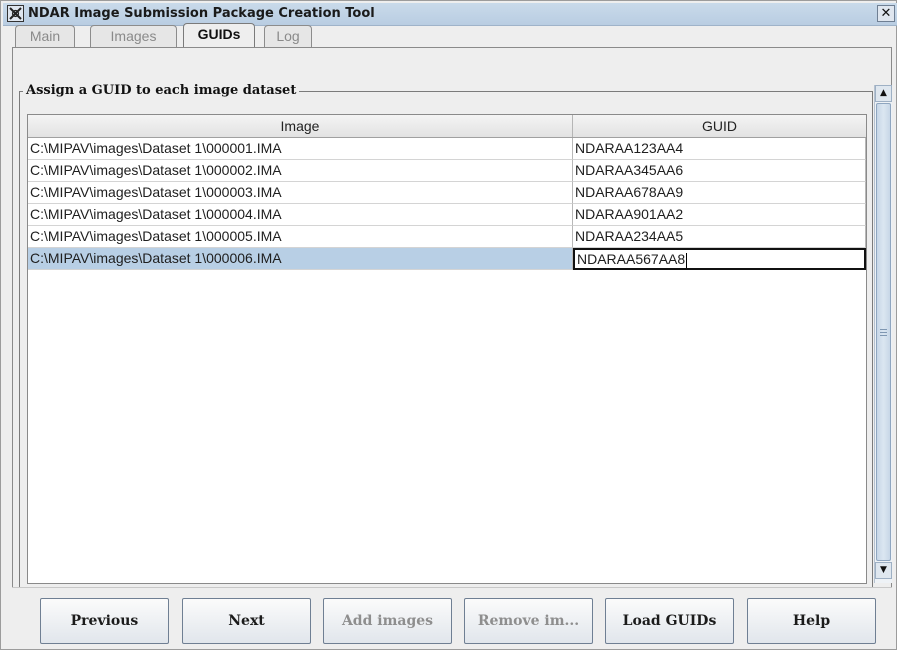 This screenshot has height=652, width=901. What do you see at coordinates (719, 126) in the screenshot?
I see `column-header-guid: GUID` at bounding box center [719, 126].